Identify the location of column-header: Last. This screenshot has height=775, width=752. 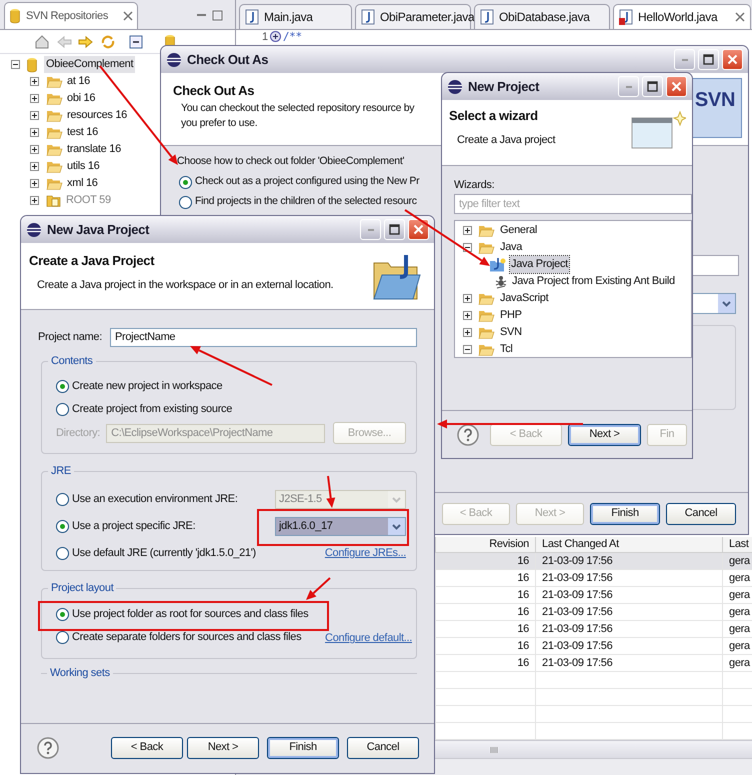
(737, 544).